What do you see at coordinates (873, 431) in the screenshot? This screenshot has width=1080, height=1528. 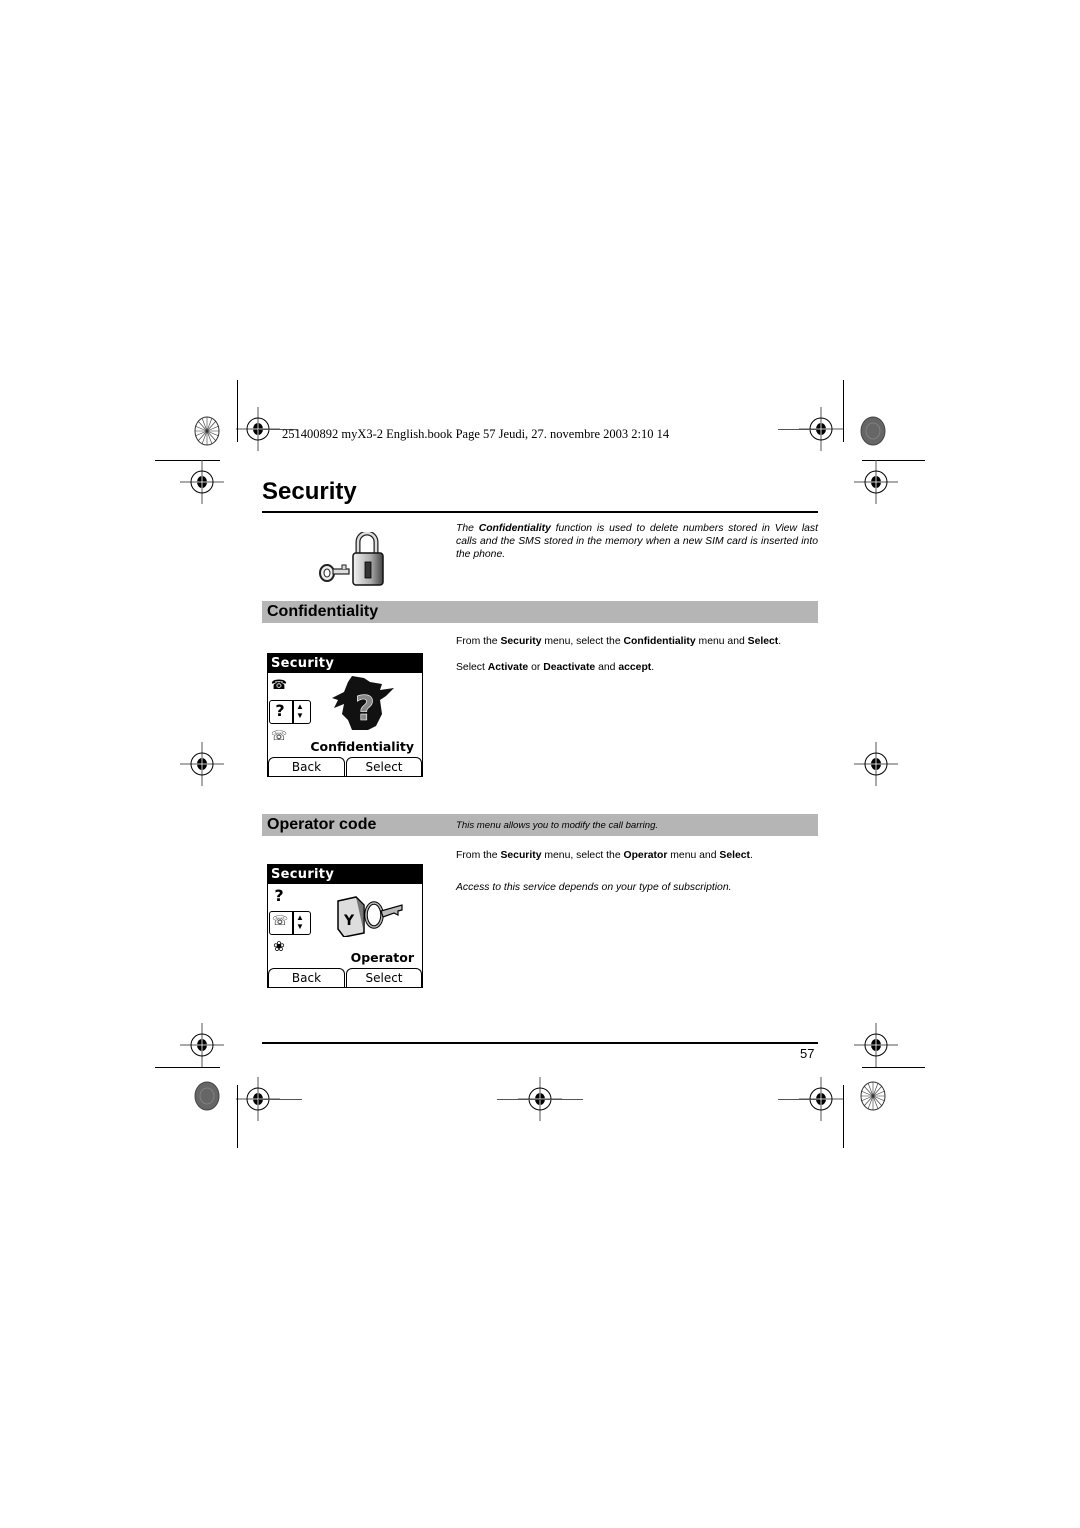 I see `gray-disc-register-mark-top-right` at bounding box center [873, 431].